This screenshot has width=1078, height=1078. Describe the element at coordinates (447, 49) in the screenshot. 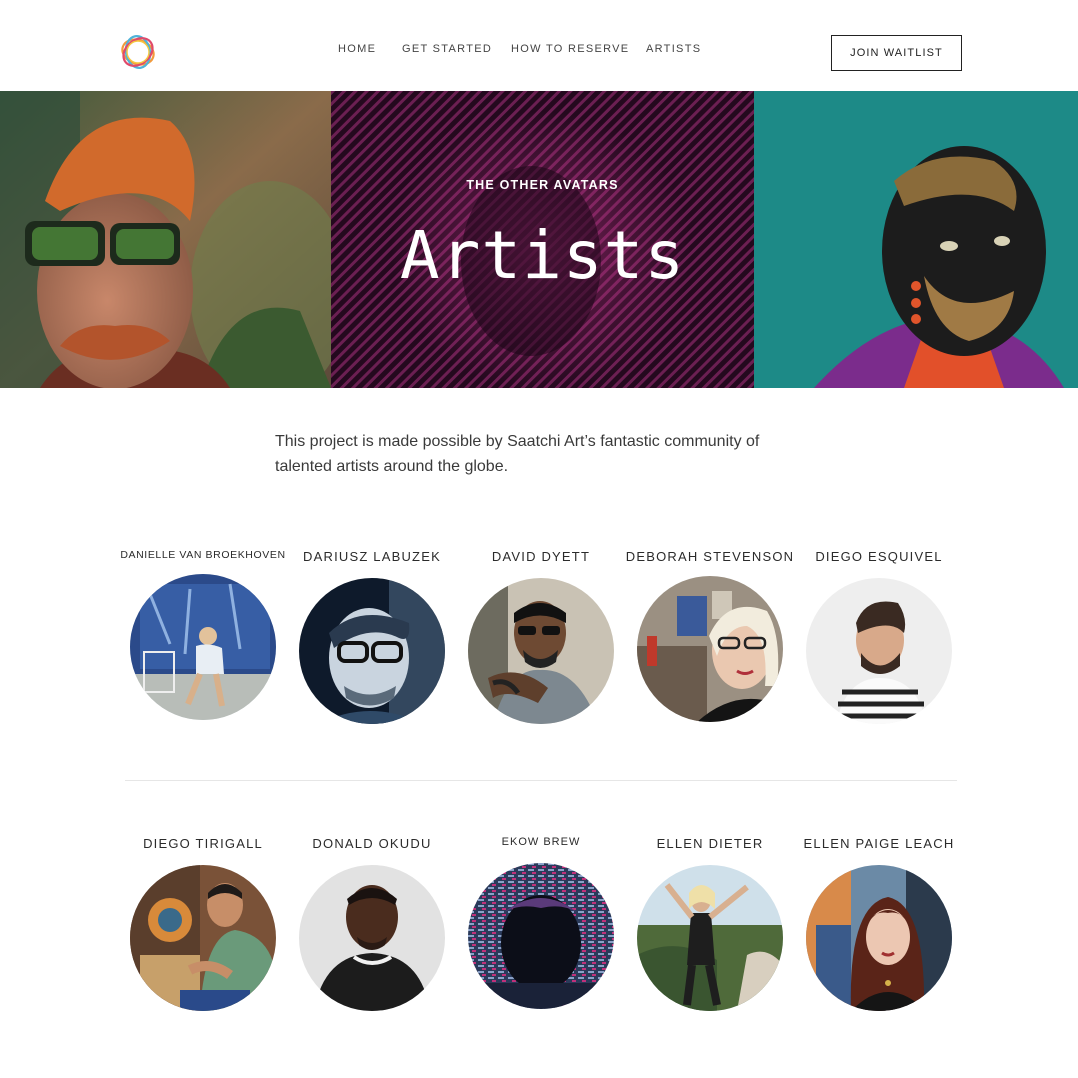

I see `nav-get-started: GET STARTED` at that location.